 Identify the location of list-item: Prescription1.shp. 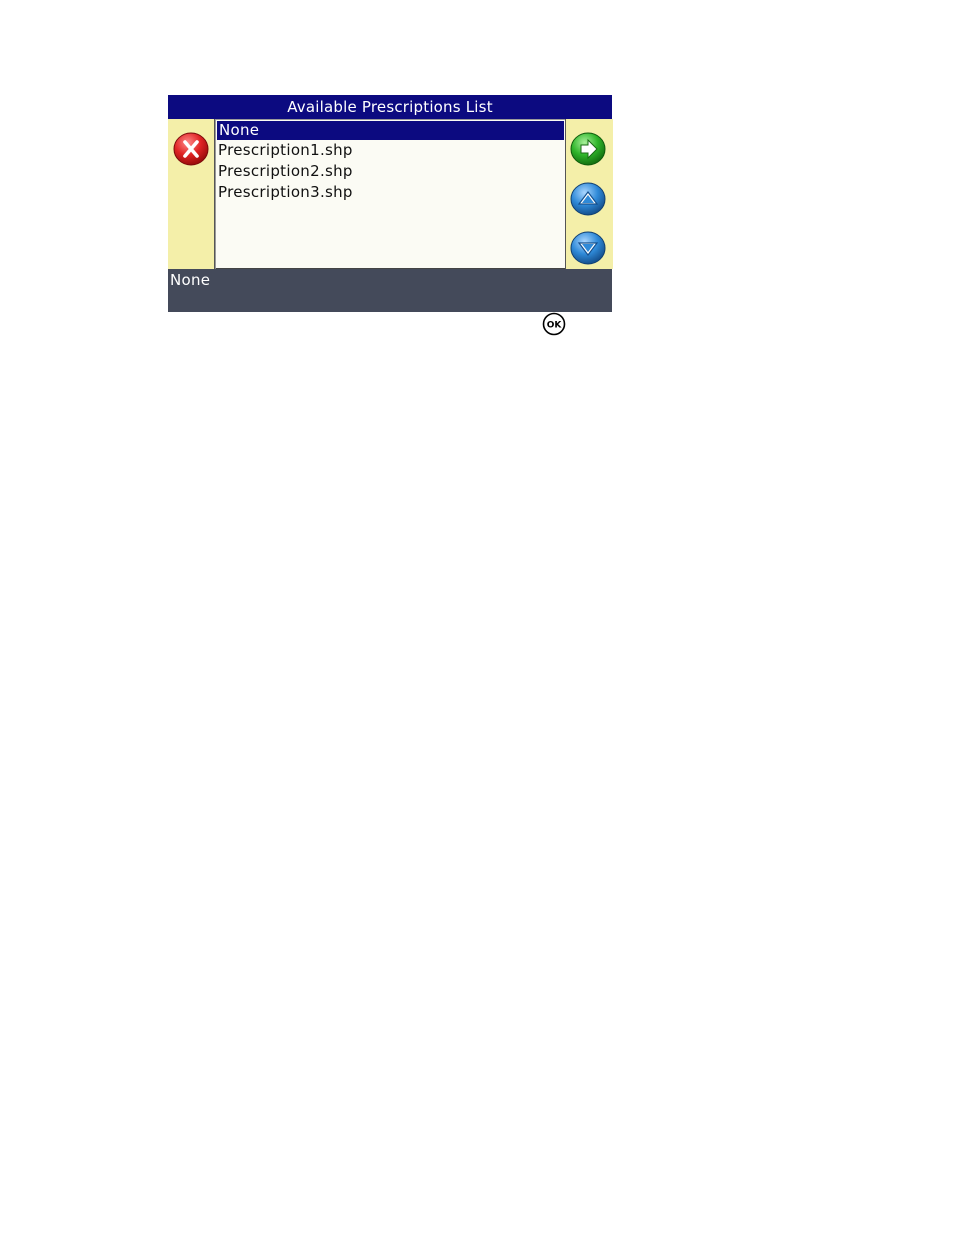
(390, 150).